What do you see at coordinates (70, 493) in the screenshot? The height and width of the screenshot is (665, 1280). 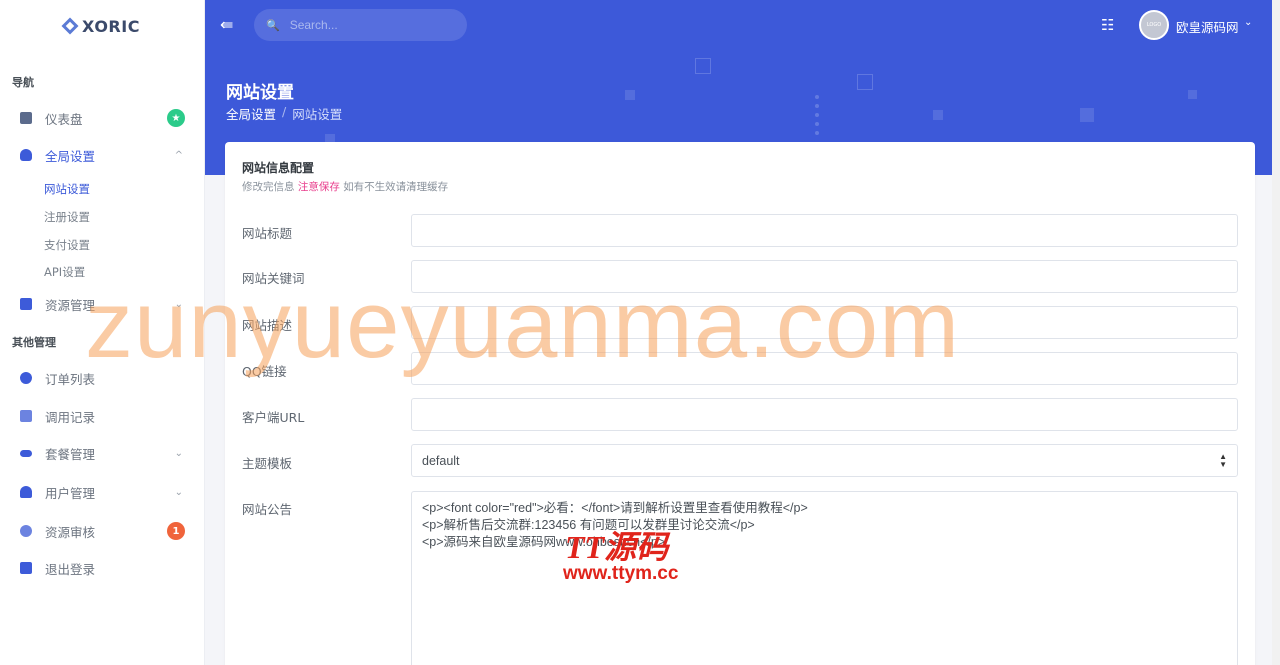 I see `sidebar-item-label: 用户管理` at bounding box center [70, 493].